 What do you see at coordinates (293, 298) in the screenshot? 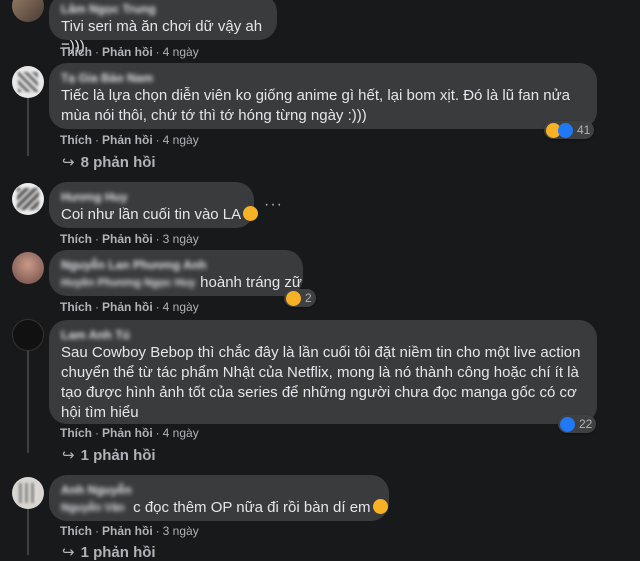
I see `wow-emoji-icon` at bounding box center [293, 298].